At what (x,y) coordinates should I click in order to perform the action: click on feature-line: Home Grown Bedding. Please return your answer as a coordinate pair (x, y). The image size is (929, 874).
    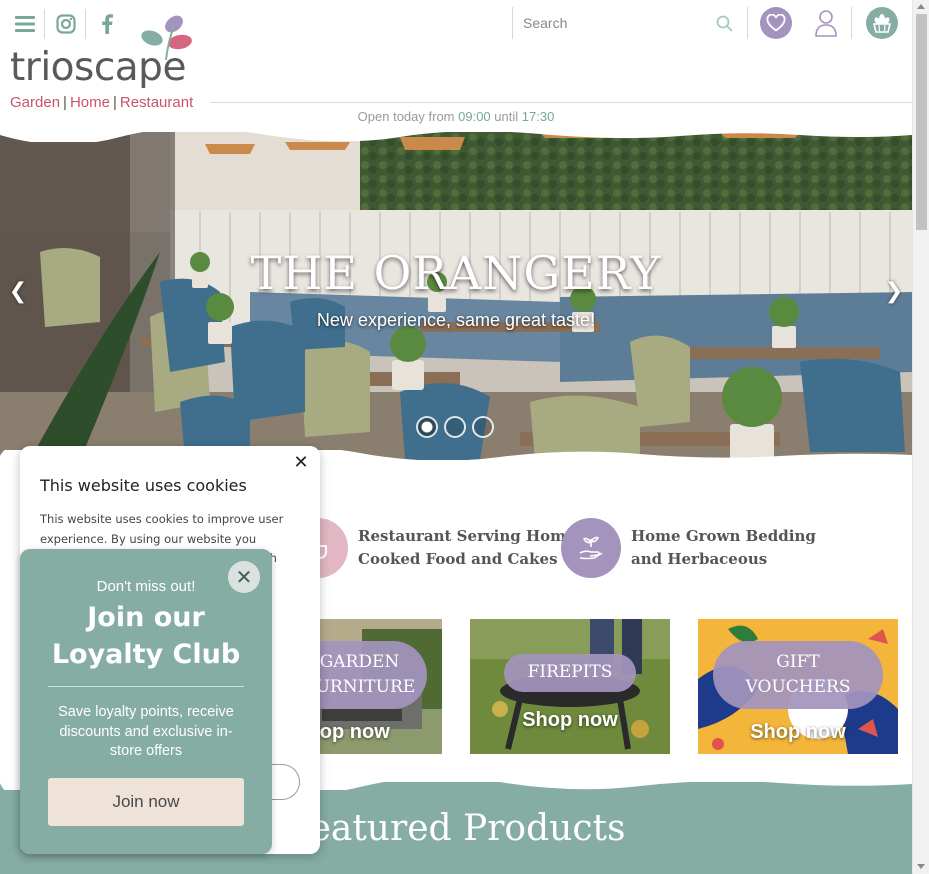
    Looking at the image, I should click on (723, 536).